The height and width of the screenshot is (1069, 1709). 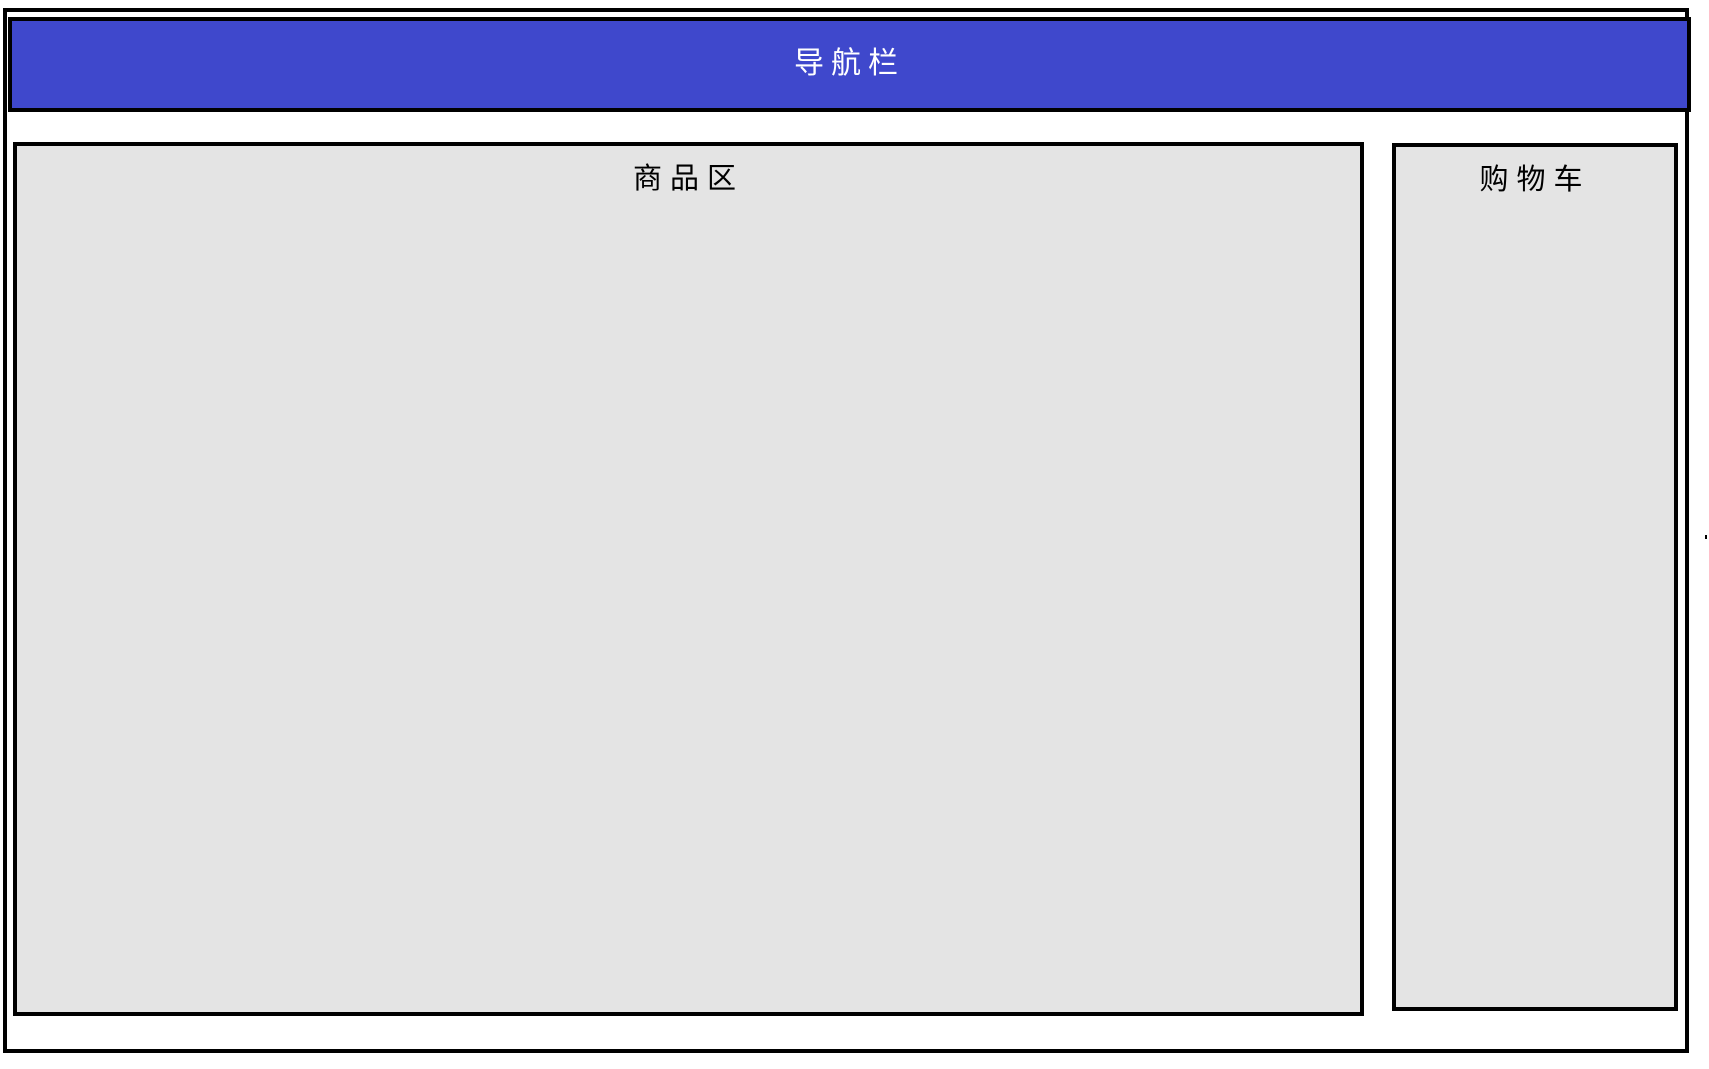 What do you see at coordinates (1535, 577) in the screenshot?
I see `shopping-cart-panel: 购物车` at bounding box center [1535, 577].